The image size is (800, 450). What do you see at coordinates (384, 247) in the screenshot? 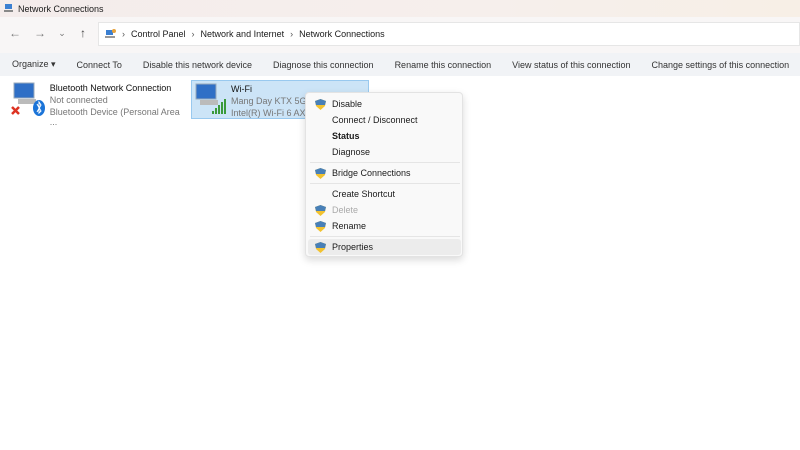
I see `menu-item-properties: Properties` at bounding box center [384, 247].